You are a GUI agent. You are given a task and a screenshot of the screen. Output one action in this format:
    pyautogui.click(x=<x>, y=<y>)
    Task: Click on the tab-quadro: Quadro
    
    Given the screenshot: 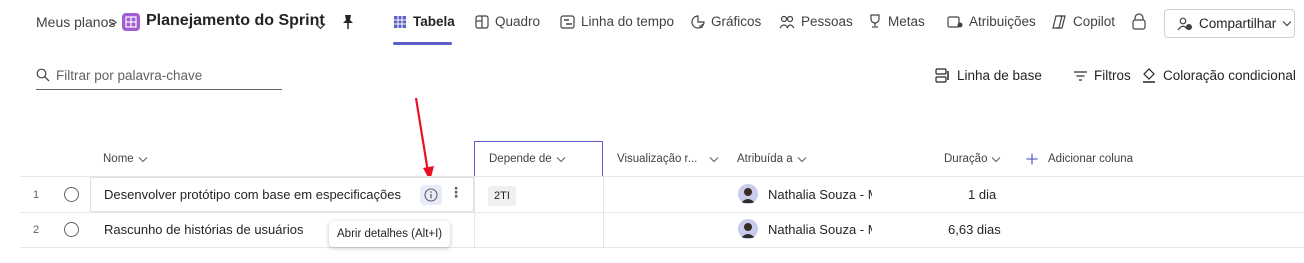 What is the action you would take?
    pyautogui.click(x=507, y=21)
    